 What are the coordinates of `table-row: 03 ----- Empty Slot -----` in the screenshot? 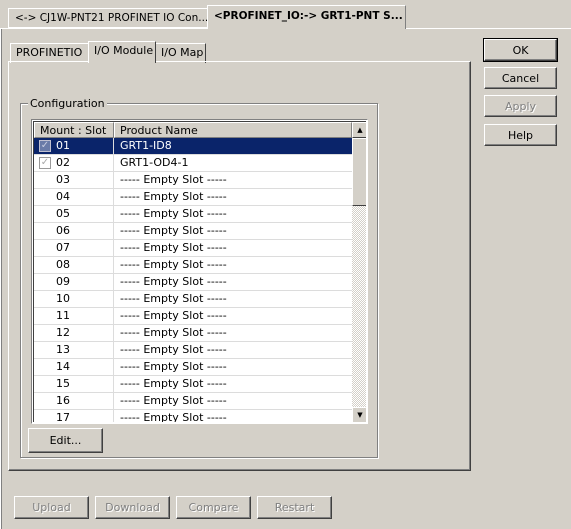 It's located at (193, 180).